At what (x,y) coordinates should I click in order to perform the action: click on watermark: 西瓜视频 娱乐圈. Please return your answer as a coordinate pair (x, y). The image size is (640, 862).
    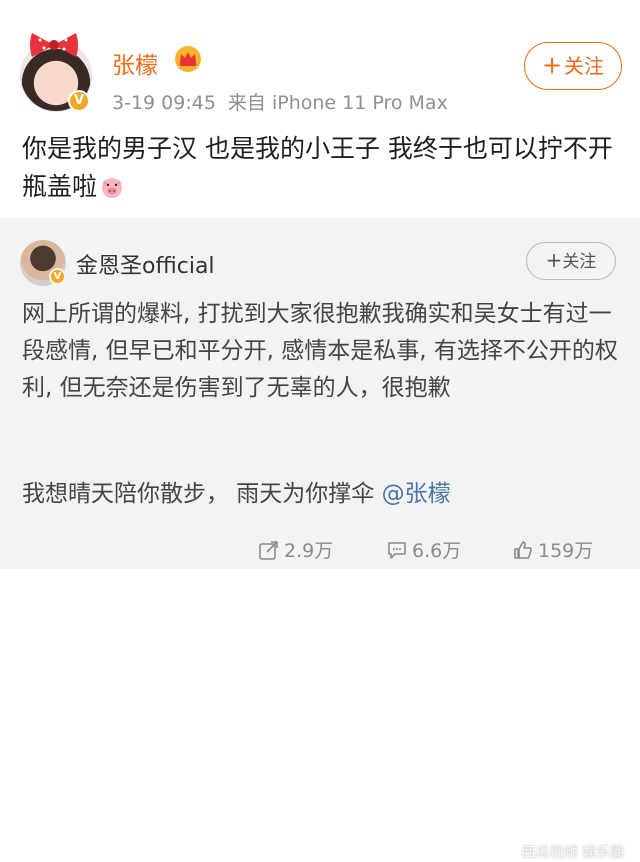
    Looking at the image, I should click on (572, 853).